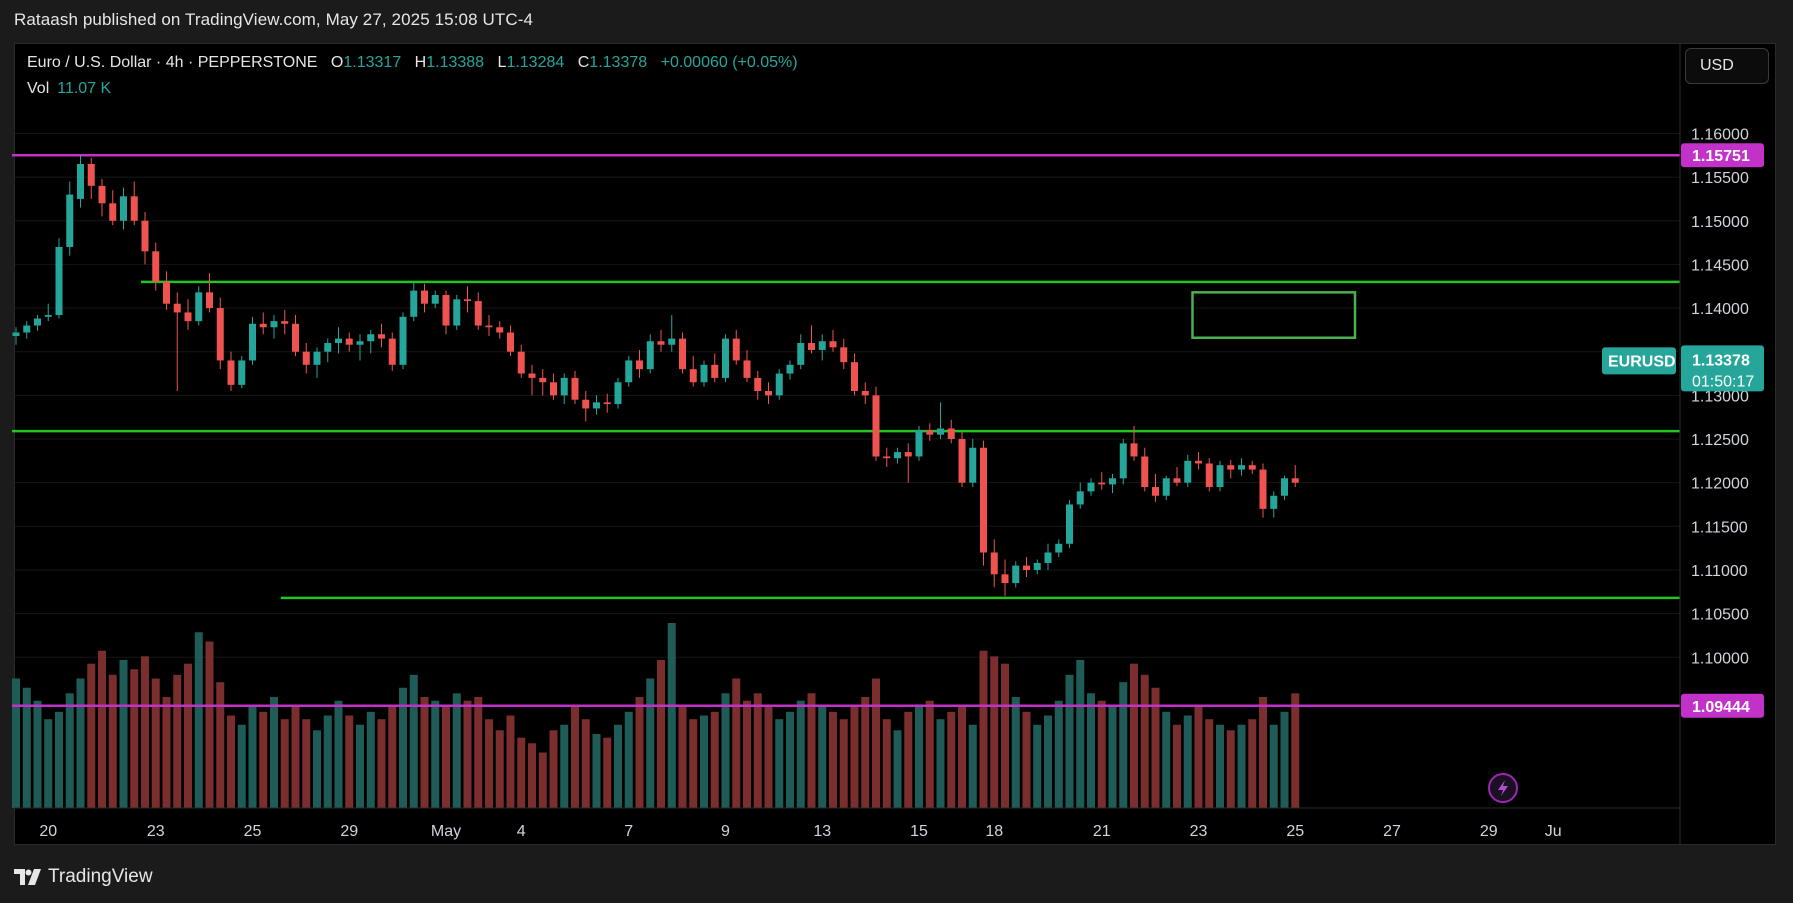 Image resolution: width=1793 pixels, height=903 pixels. What do you see at coordinates (628, 831) in the screenshot?
I see `time-tick-label: 7` at bounding box center [628, 831].